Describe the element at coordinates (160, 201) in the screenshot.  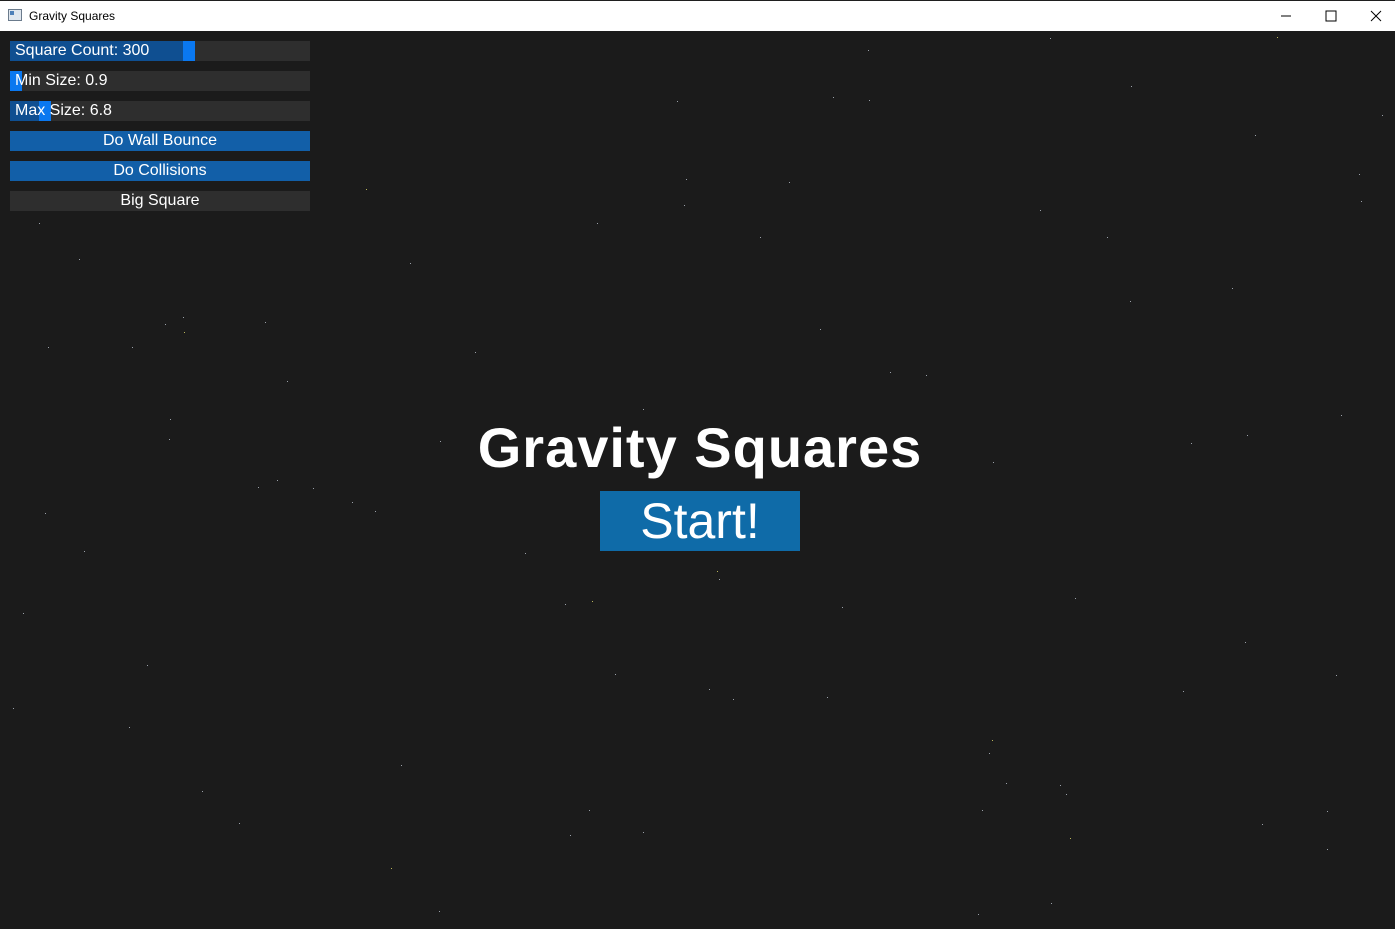
I see `big-square-button: Big Square` at that location.